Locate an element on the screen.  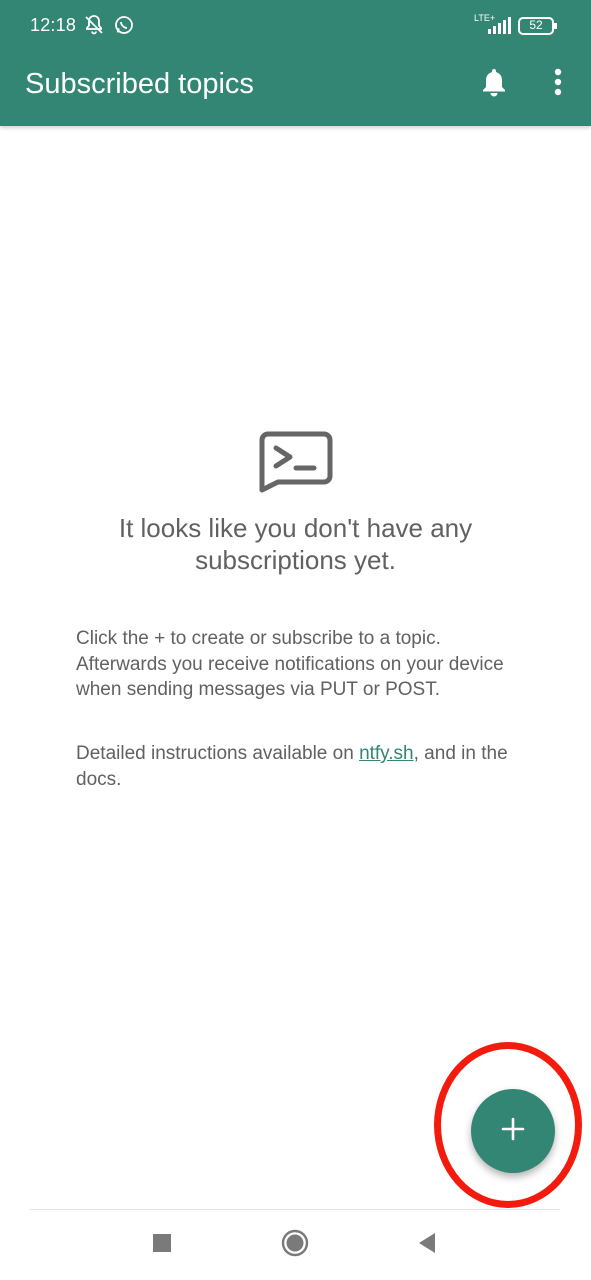
overflow-menu-button is located at coordinates (558, 84).